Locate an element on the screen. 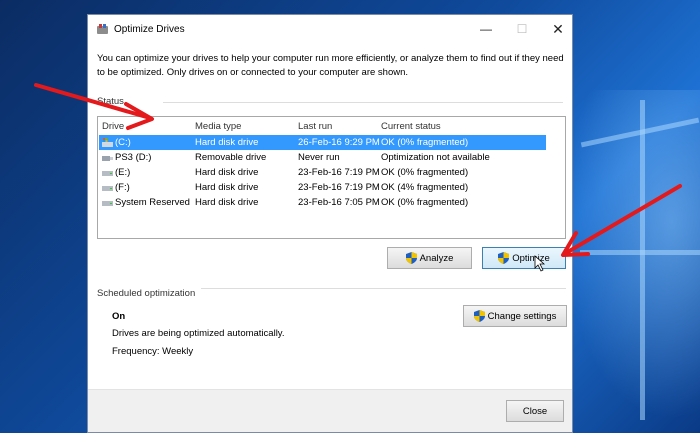 The image size is (700, 433). maximize-button: ☐ is located at coordinates (522, 29).